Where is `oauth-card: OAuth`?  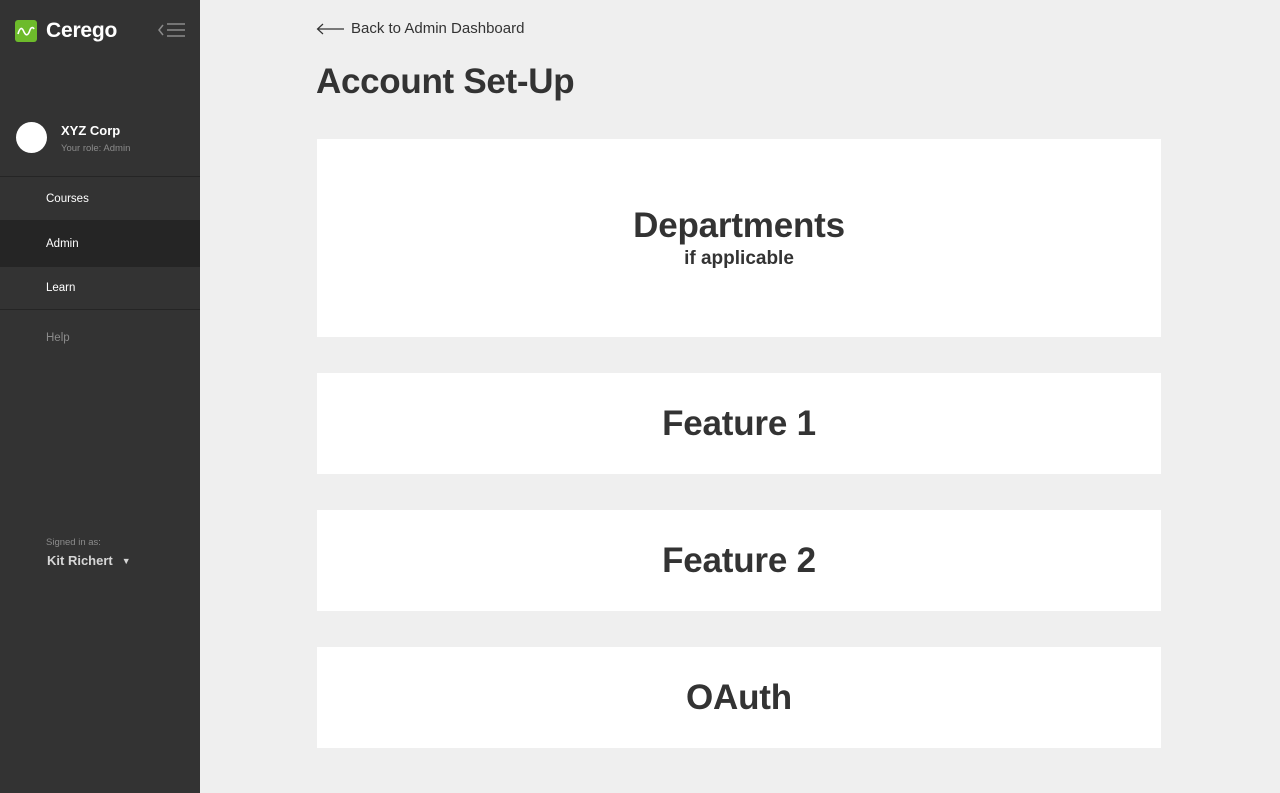
oauth-card: OAuth is located at coordinates (739, 697).